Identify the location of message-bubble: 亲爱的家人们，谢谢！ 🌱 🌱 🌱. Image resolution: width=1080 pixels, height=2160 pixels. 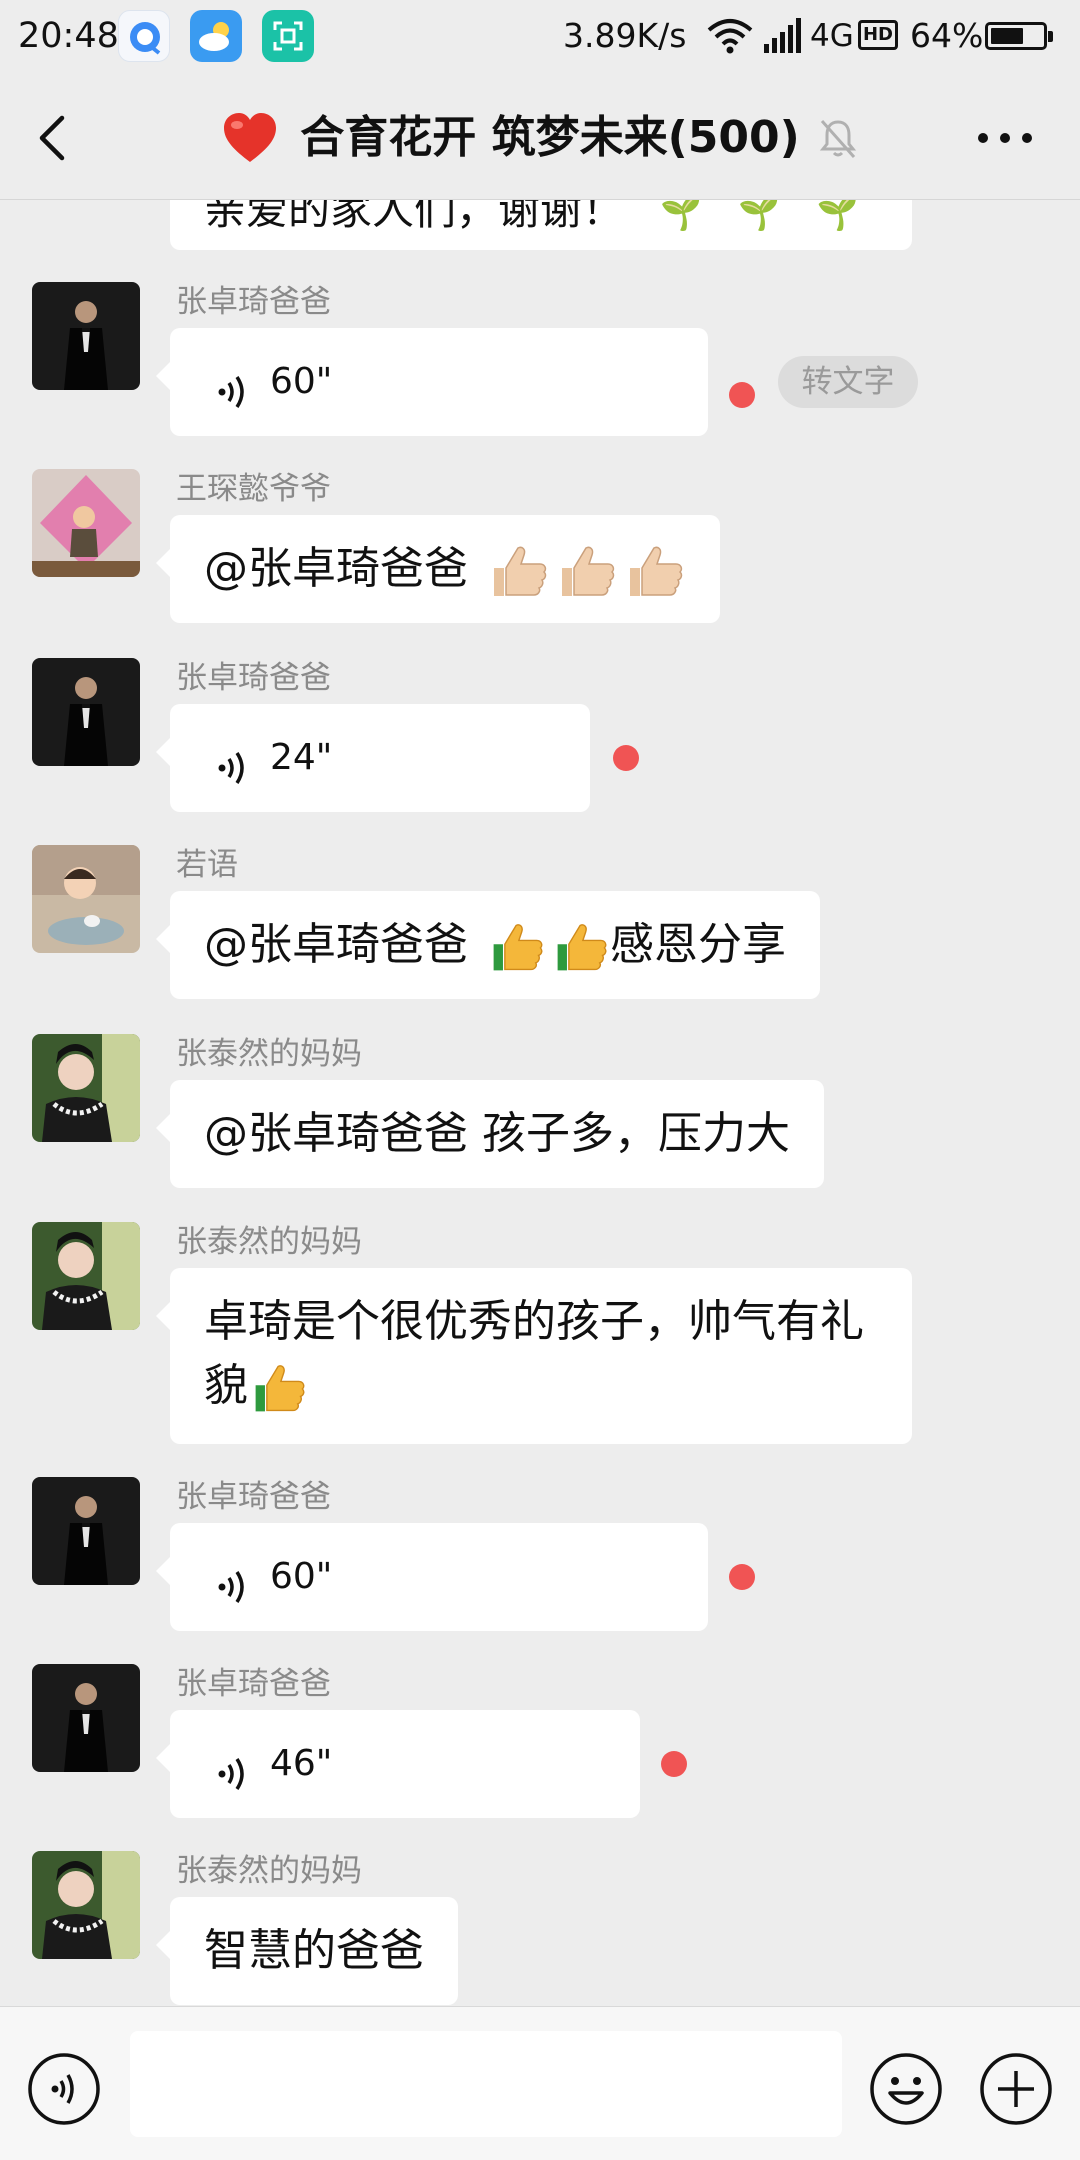
(541, 225).